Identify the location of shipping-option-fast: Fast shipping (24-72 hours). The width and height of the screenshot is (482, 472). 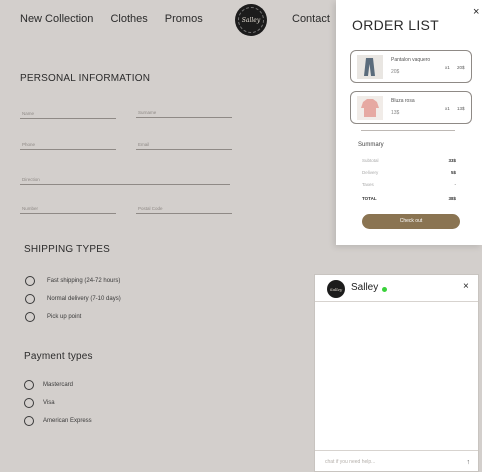
(72, 281).